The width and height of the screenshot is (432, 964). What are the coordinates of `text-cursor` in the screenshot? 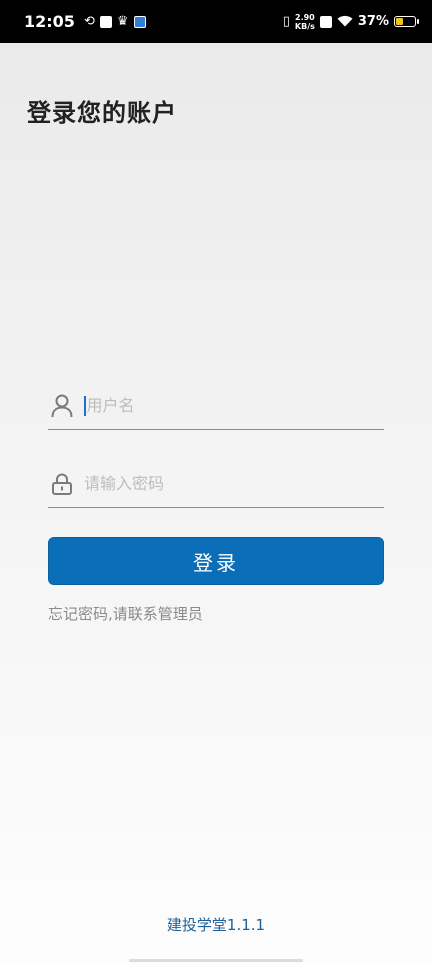 It's located at (85, 405).